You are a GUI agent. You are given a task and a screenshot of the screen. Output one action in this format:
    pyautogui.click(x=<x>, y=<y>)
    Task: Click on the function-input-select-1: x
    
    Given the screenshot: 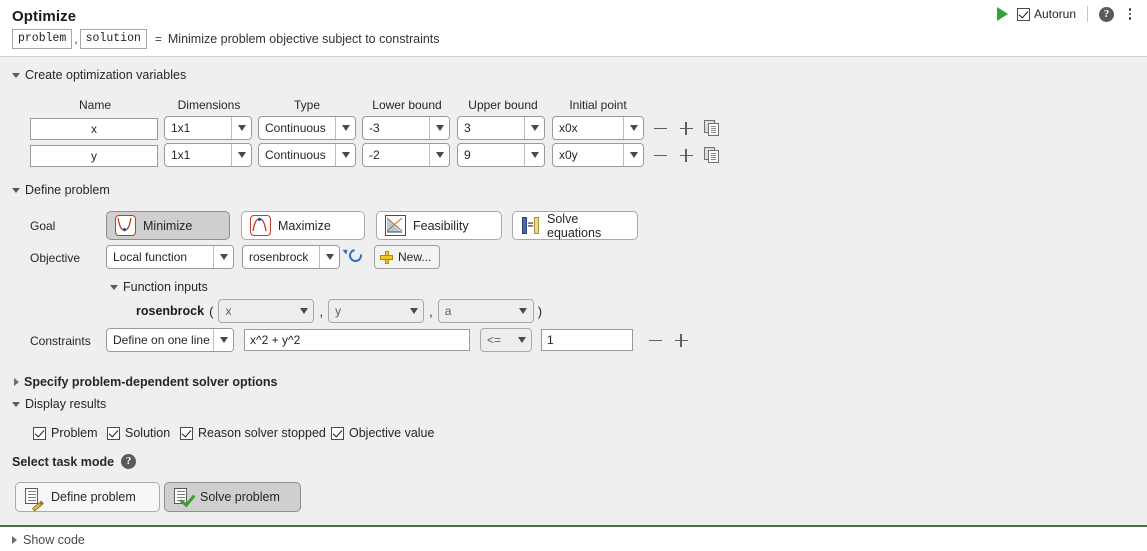 What is the action you would take?
    pyautogui.click(x=266, y=311)
    